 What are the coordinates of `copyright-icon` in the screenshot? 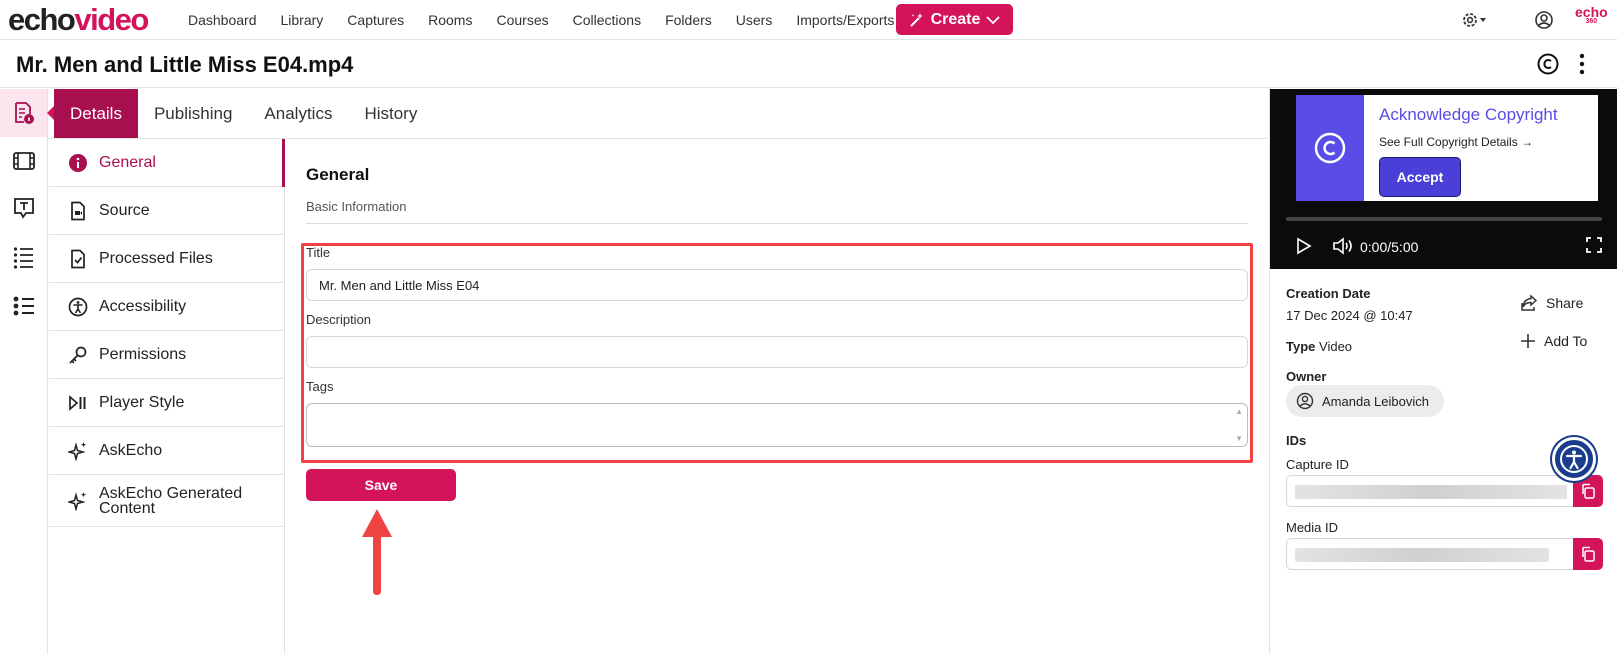 It's located at (1548, 64).